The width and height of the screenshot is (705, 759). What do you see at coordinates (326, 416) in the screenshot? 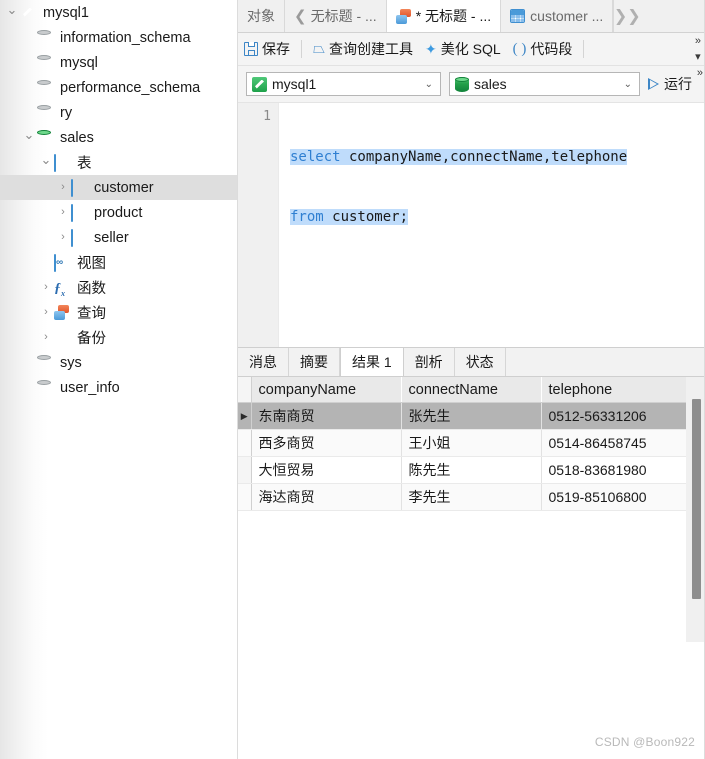
I see `table-cell: 东南商贸` at bounding box center [326, 416].